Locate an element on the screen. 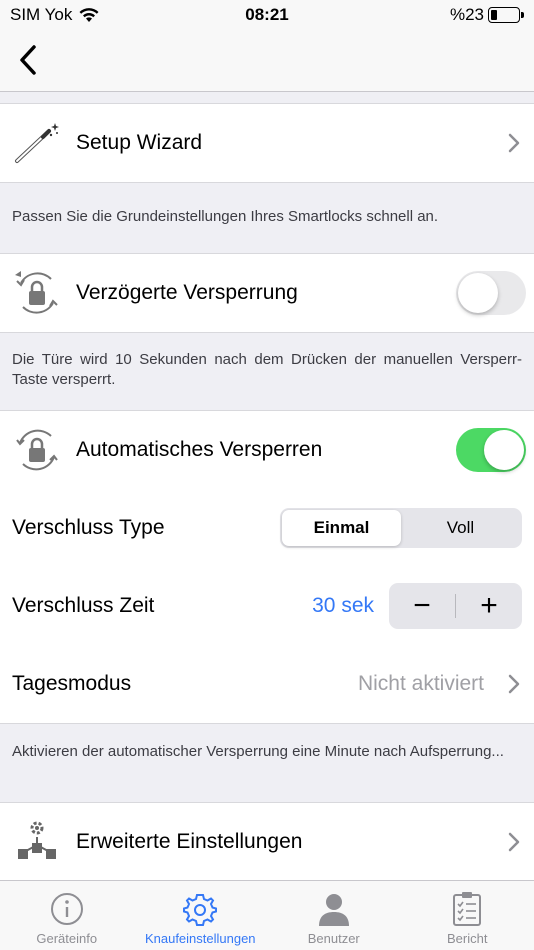  auto-lock-row: Automatisches Versperren is located at coordinates (267, 450).